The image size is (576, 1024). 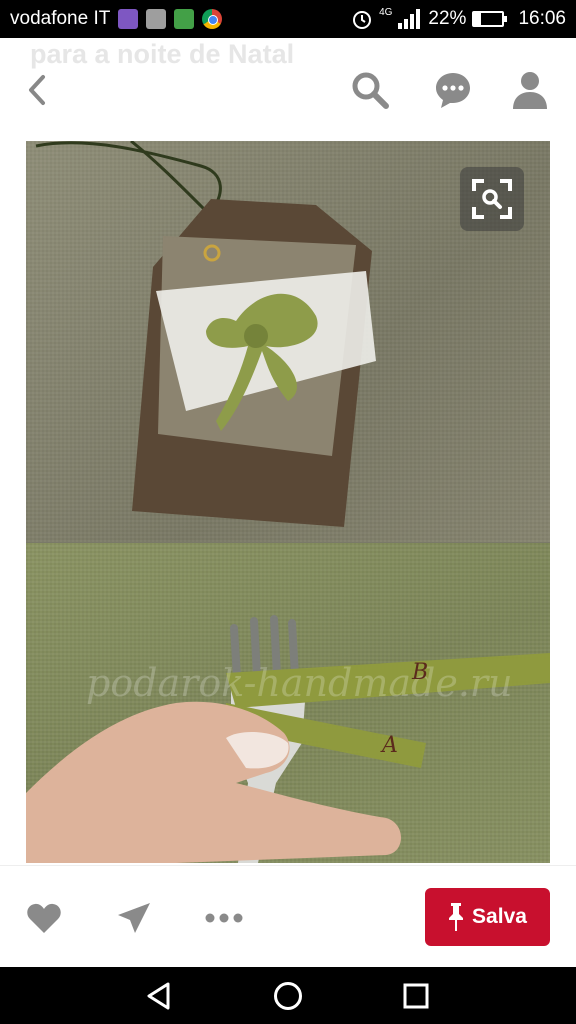 I want to click on home-circle-icon, so click(x=288, y=996).